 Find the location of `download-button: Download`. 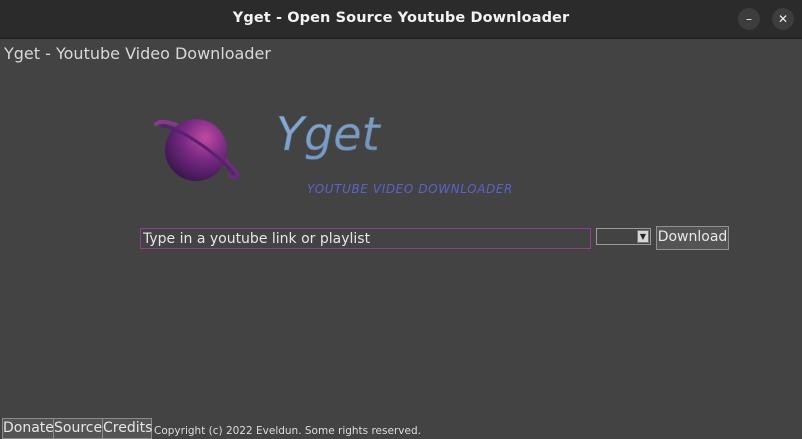

download-button: Download is located at coordinates (692, 238).